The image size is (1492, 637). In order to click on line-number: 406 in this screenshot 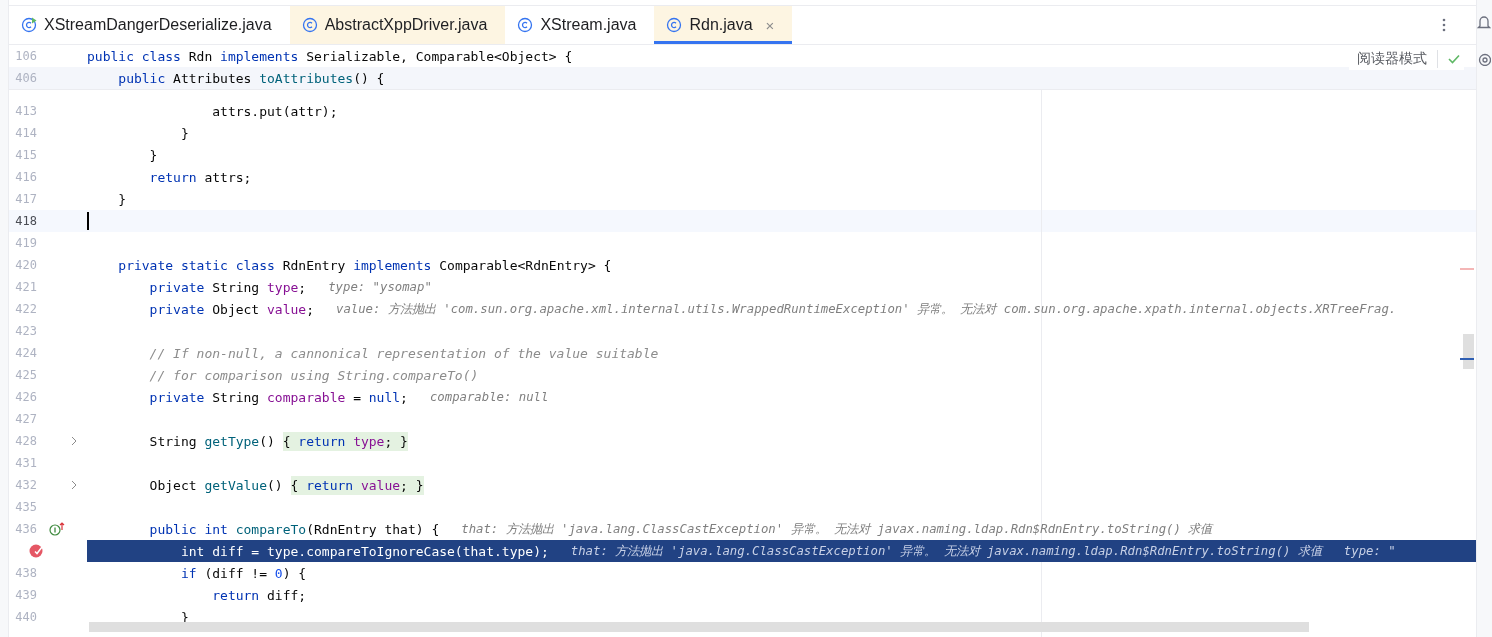, I will do `click(25, 78)`.